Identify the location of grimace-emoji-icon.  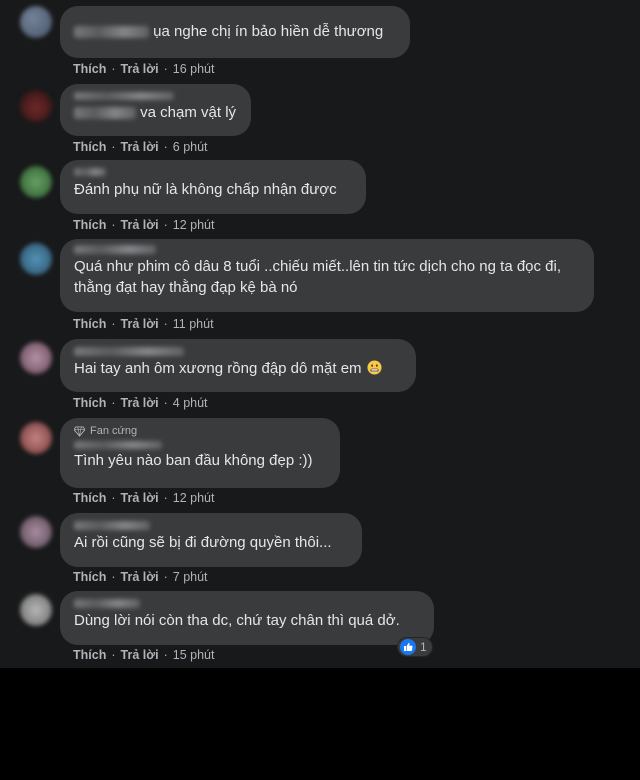
(374, 367).